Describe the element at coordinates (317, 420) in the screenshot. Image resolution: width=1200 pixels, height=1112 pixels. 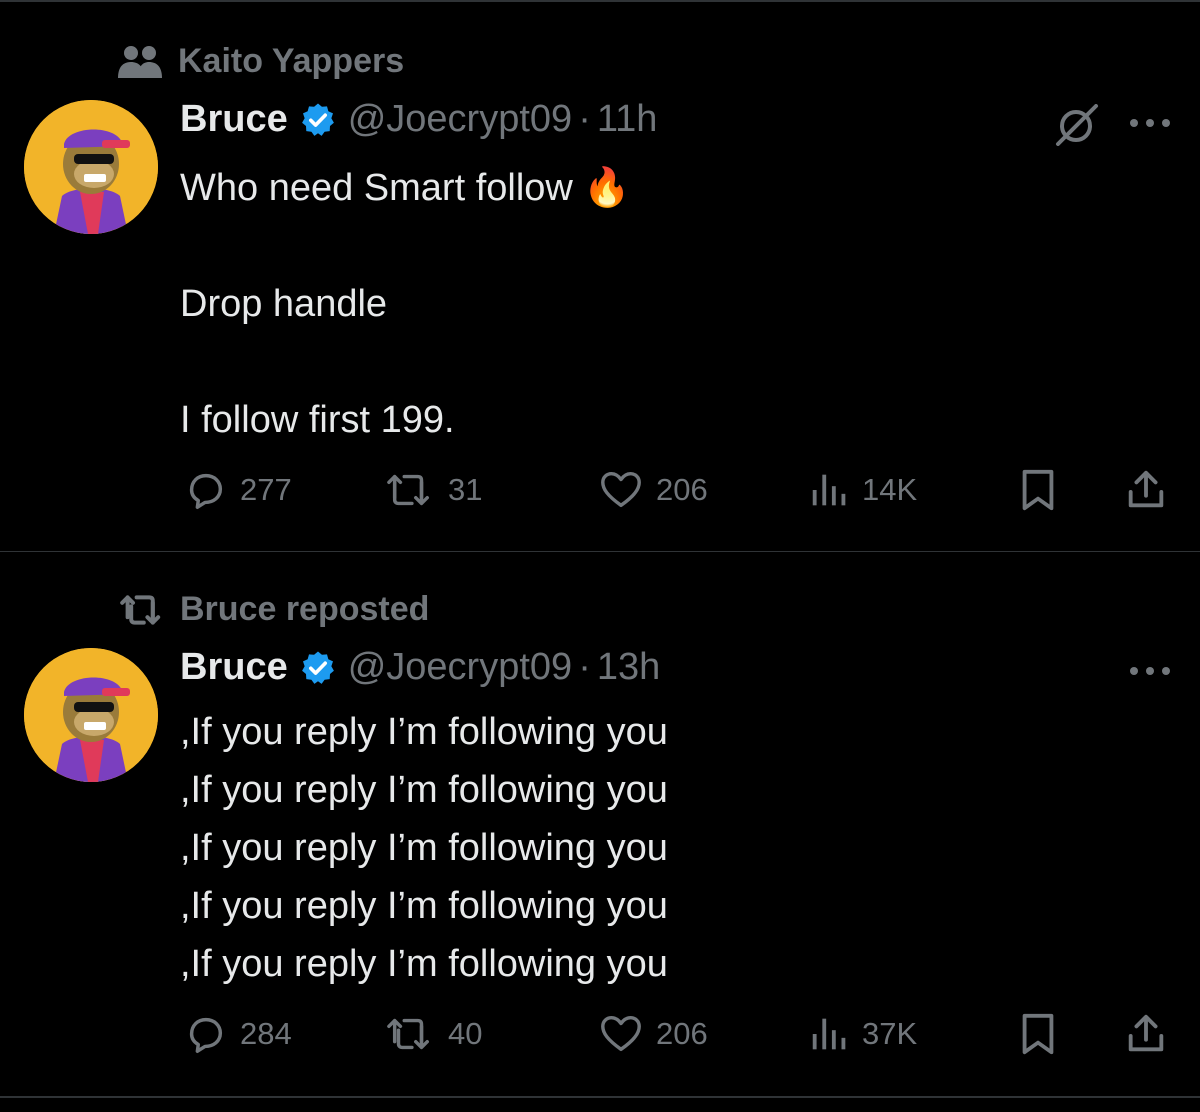
I see `text-line: I follow first 199.` at that location.